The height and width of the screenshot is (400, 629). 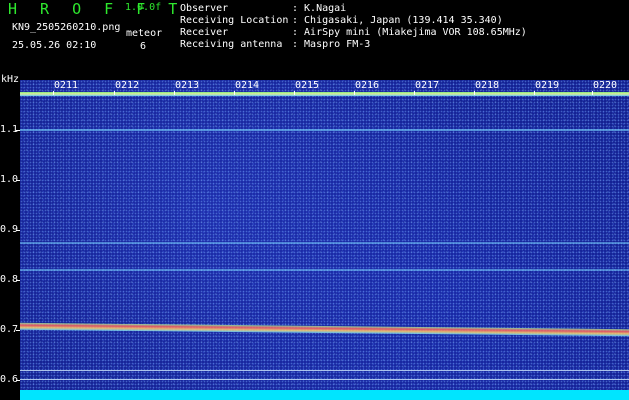 What do you see at coordinates (66, 85) in the screenshot?
I see `x-tick-label: 0211` at bounding box center [66, 85].